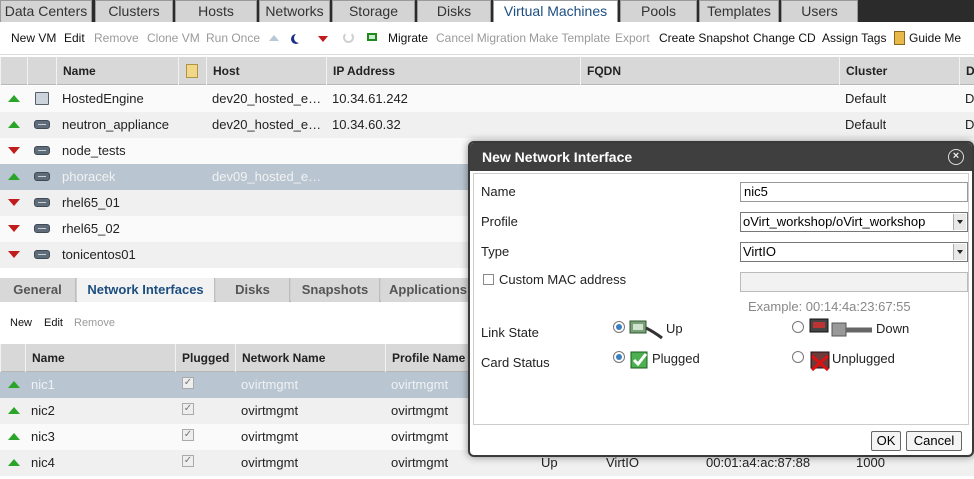  I want to click on nic-name: nic3, so click(43, 436).